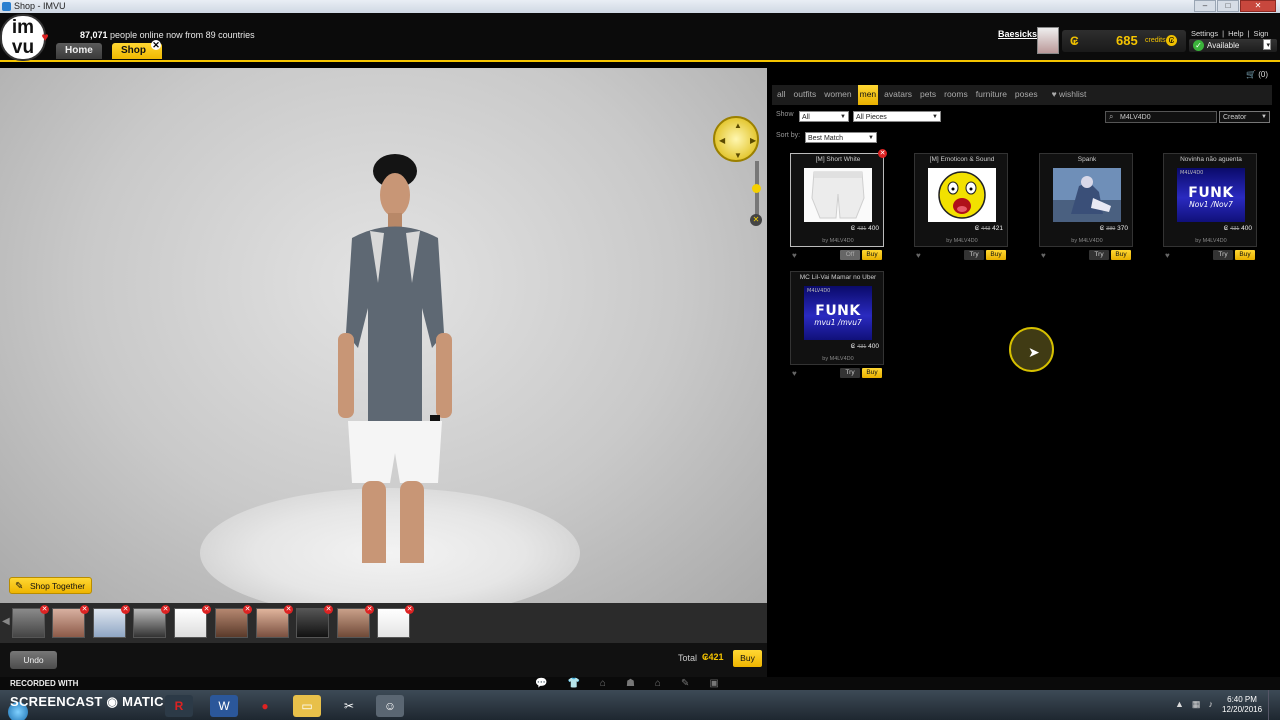 This screenshot has width=1280, height=720. What do you see at coordinates (837, 95) in the screenshot?
I see `tab-women: women` at bounding box center [837, 95].